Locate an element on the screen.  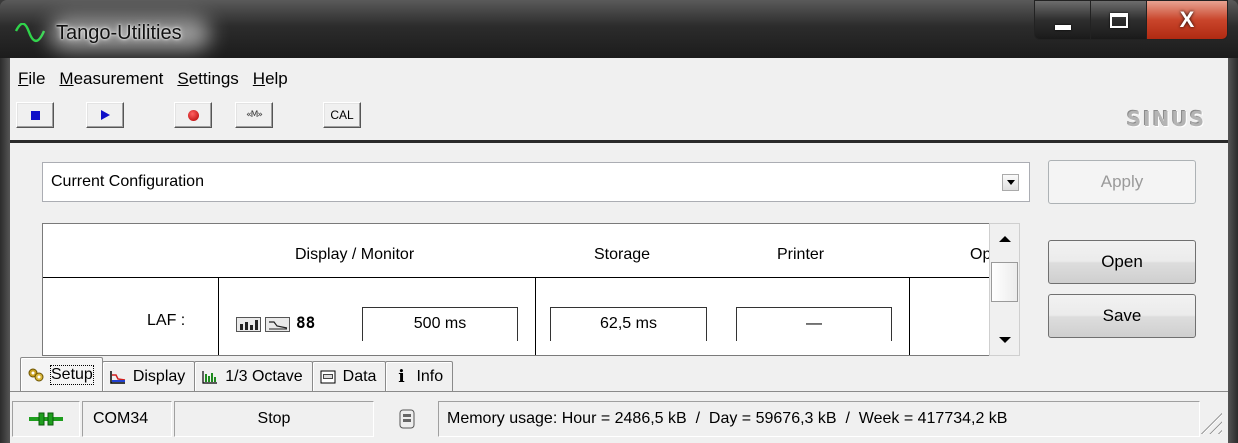
port-label: COM34 is located at coordinates (121, 418).